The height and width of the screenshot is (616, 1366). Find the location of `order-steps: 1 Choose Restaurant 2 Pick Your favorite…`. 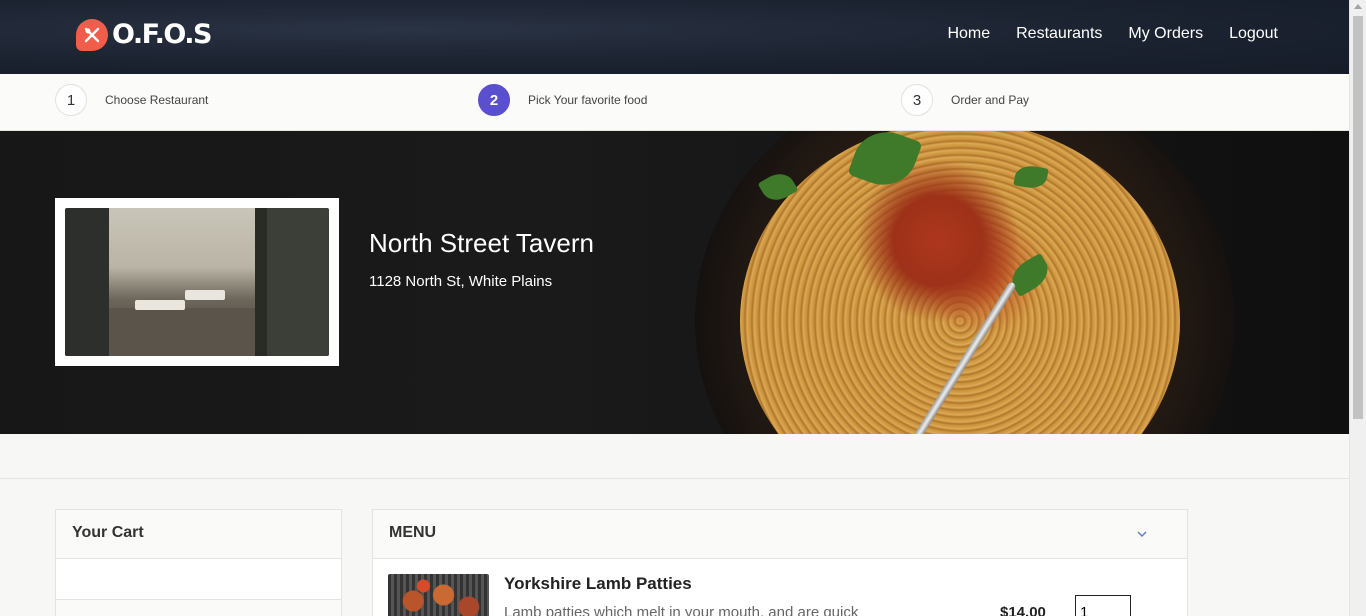

order-steps: 1 Choose Restaurant 2 Pick Your favorite… is located at coordinates (674, 102).